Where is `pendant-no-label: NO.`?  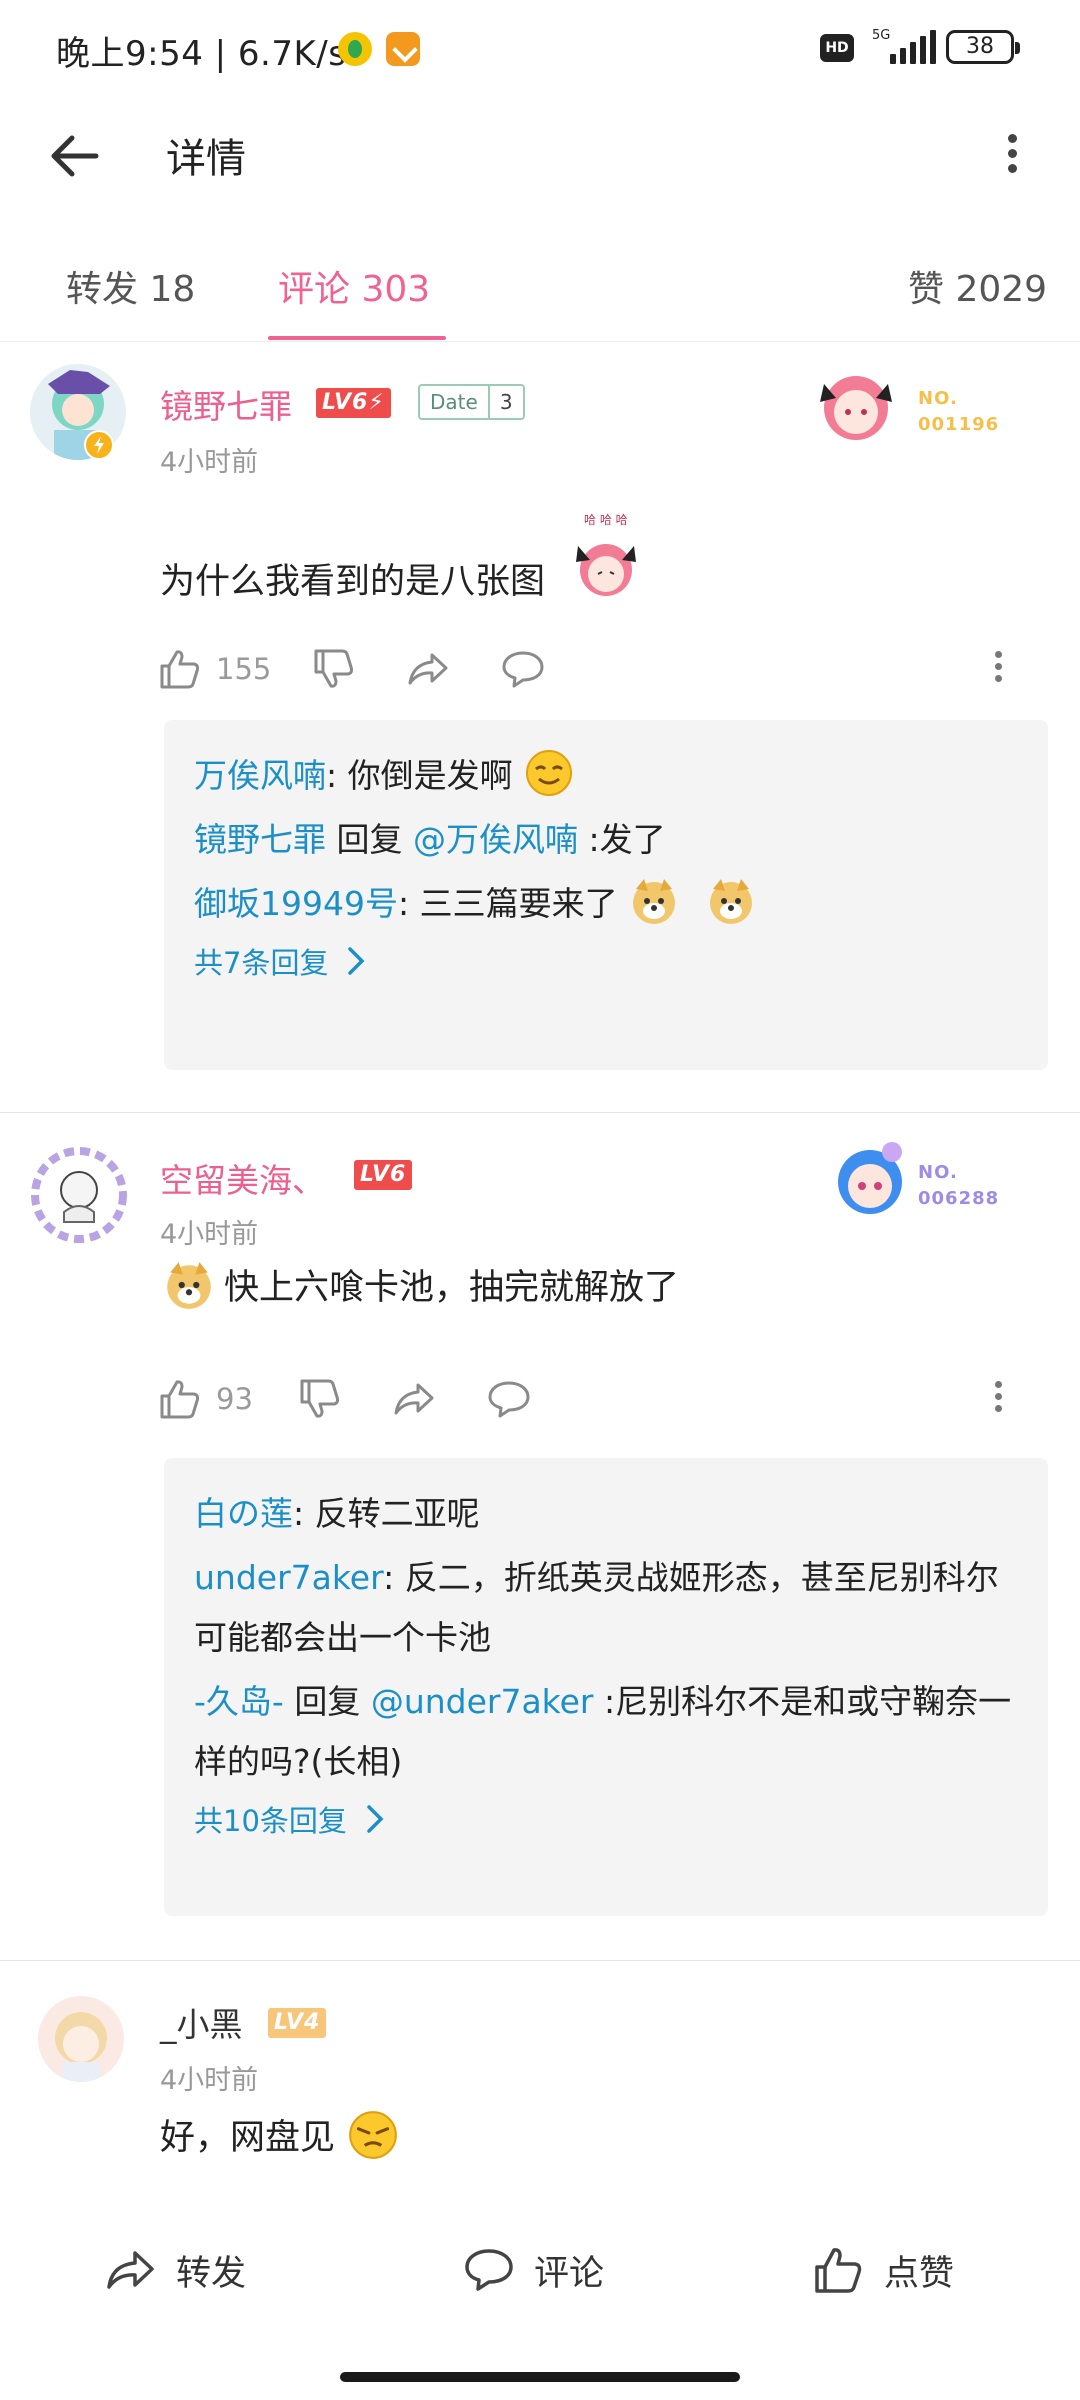
pendant-no-label: NO. is located at coordinates (938, 1172).